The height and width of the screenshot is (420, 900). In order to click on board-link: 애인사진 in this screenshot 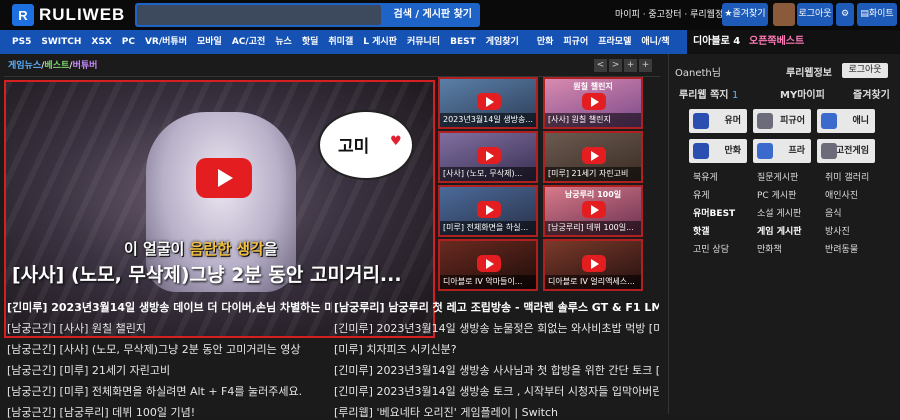, I will do `click(841, 194)`.